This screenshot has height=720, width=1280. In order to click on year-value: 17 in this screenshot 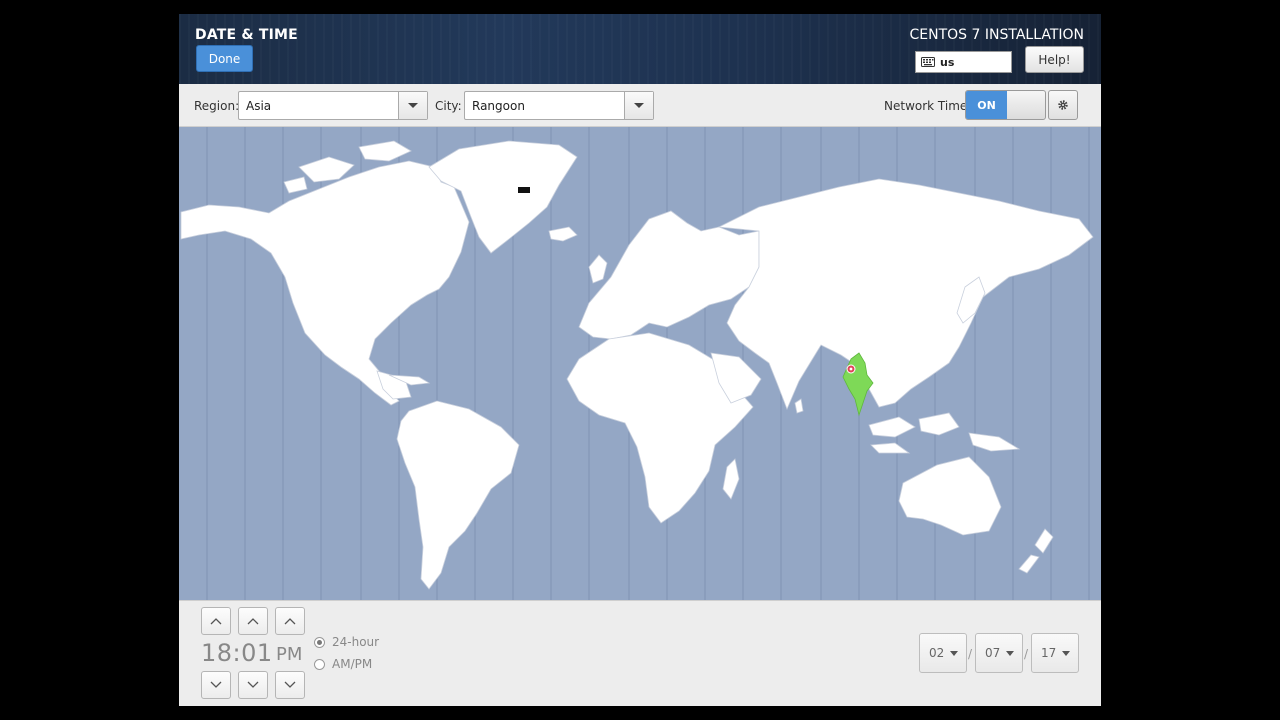, I will do `click(1049, 653)`.